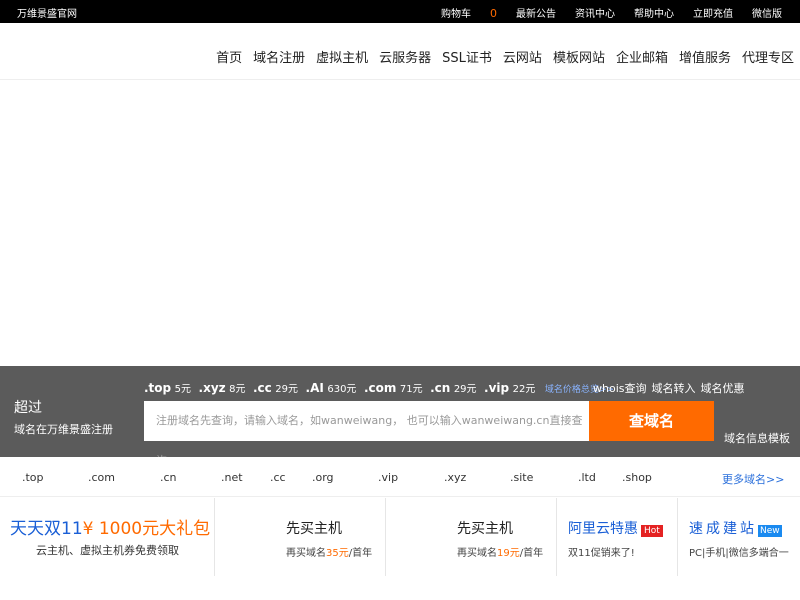  Describe the element at coordinates (279, 56) in the screenshot. I see `nav-item-domain: 域名注册` at that location.